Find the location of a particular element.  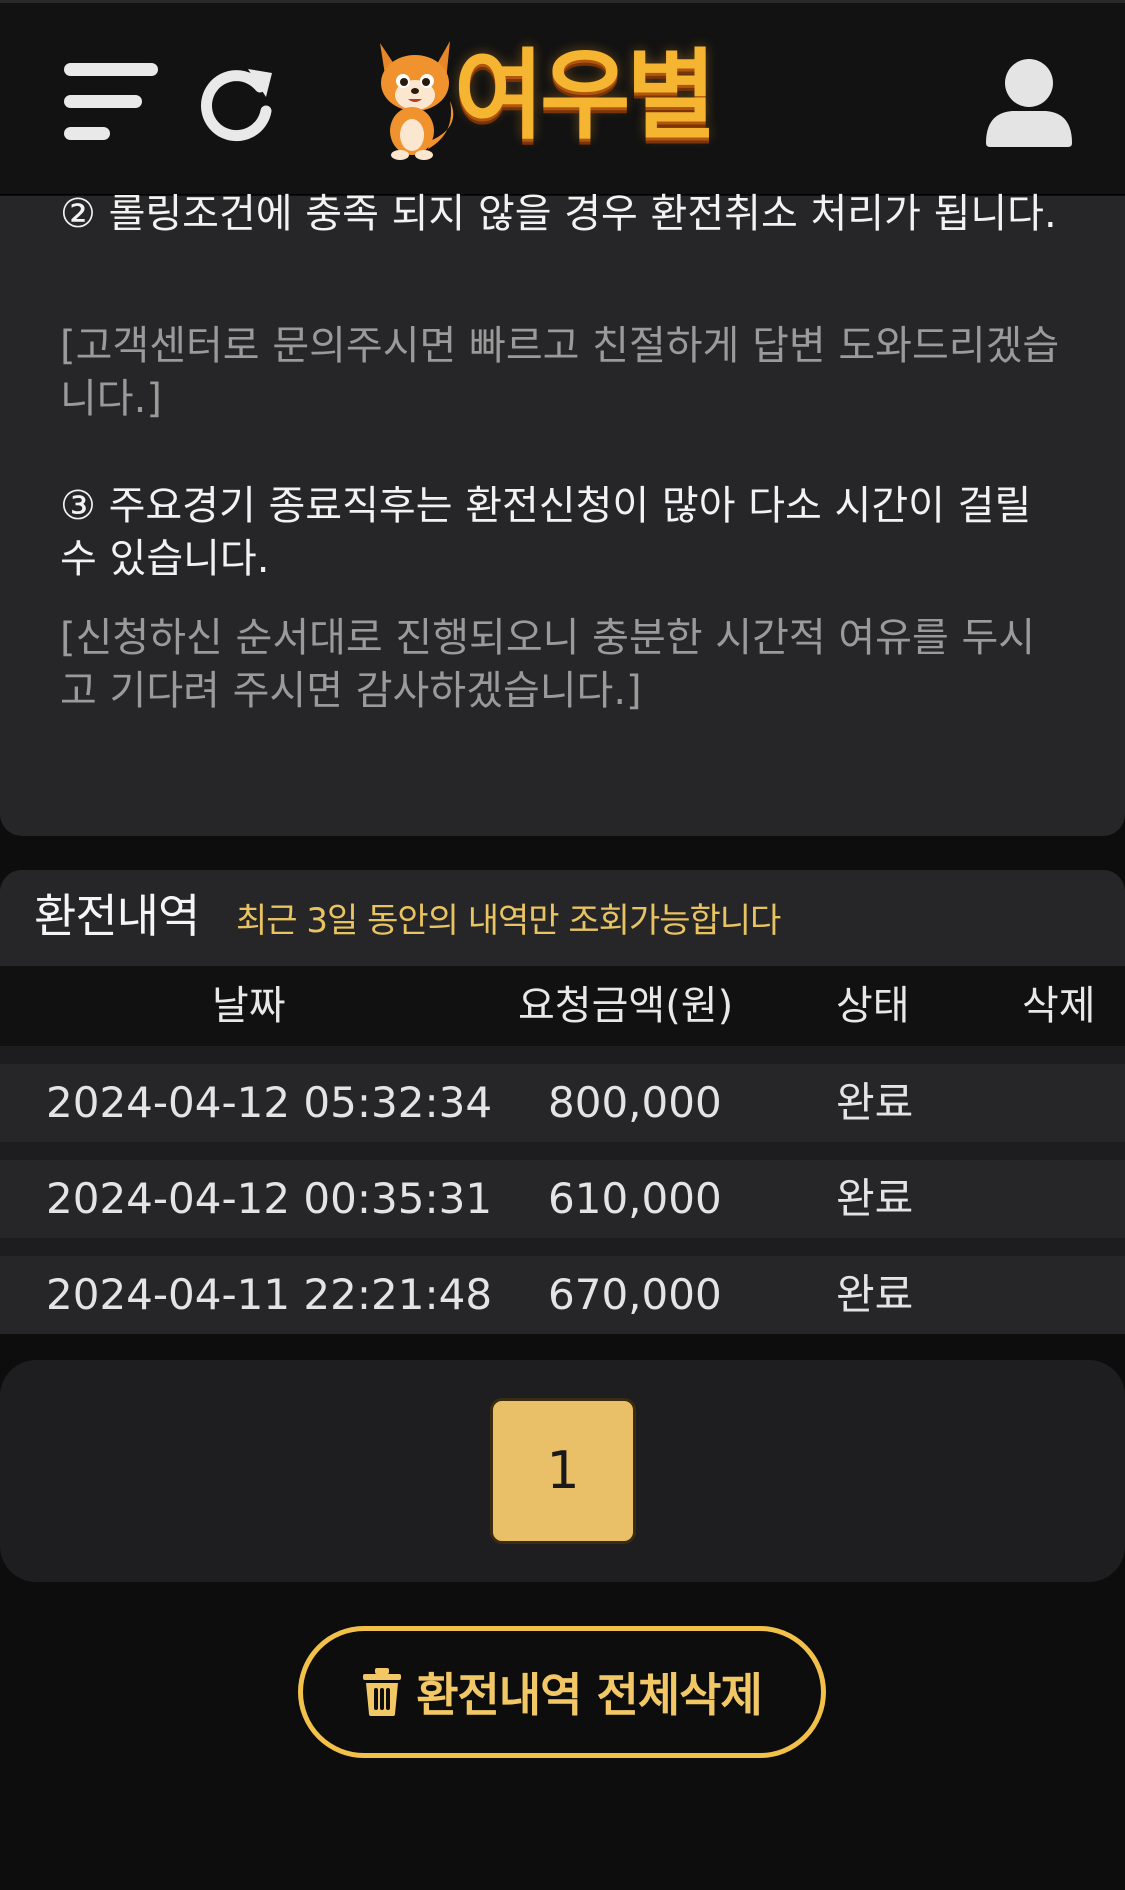

column-header-delete: 삭제 is located at coordinates (1059, 1006).